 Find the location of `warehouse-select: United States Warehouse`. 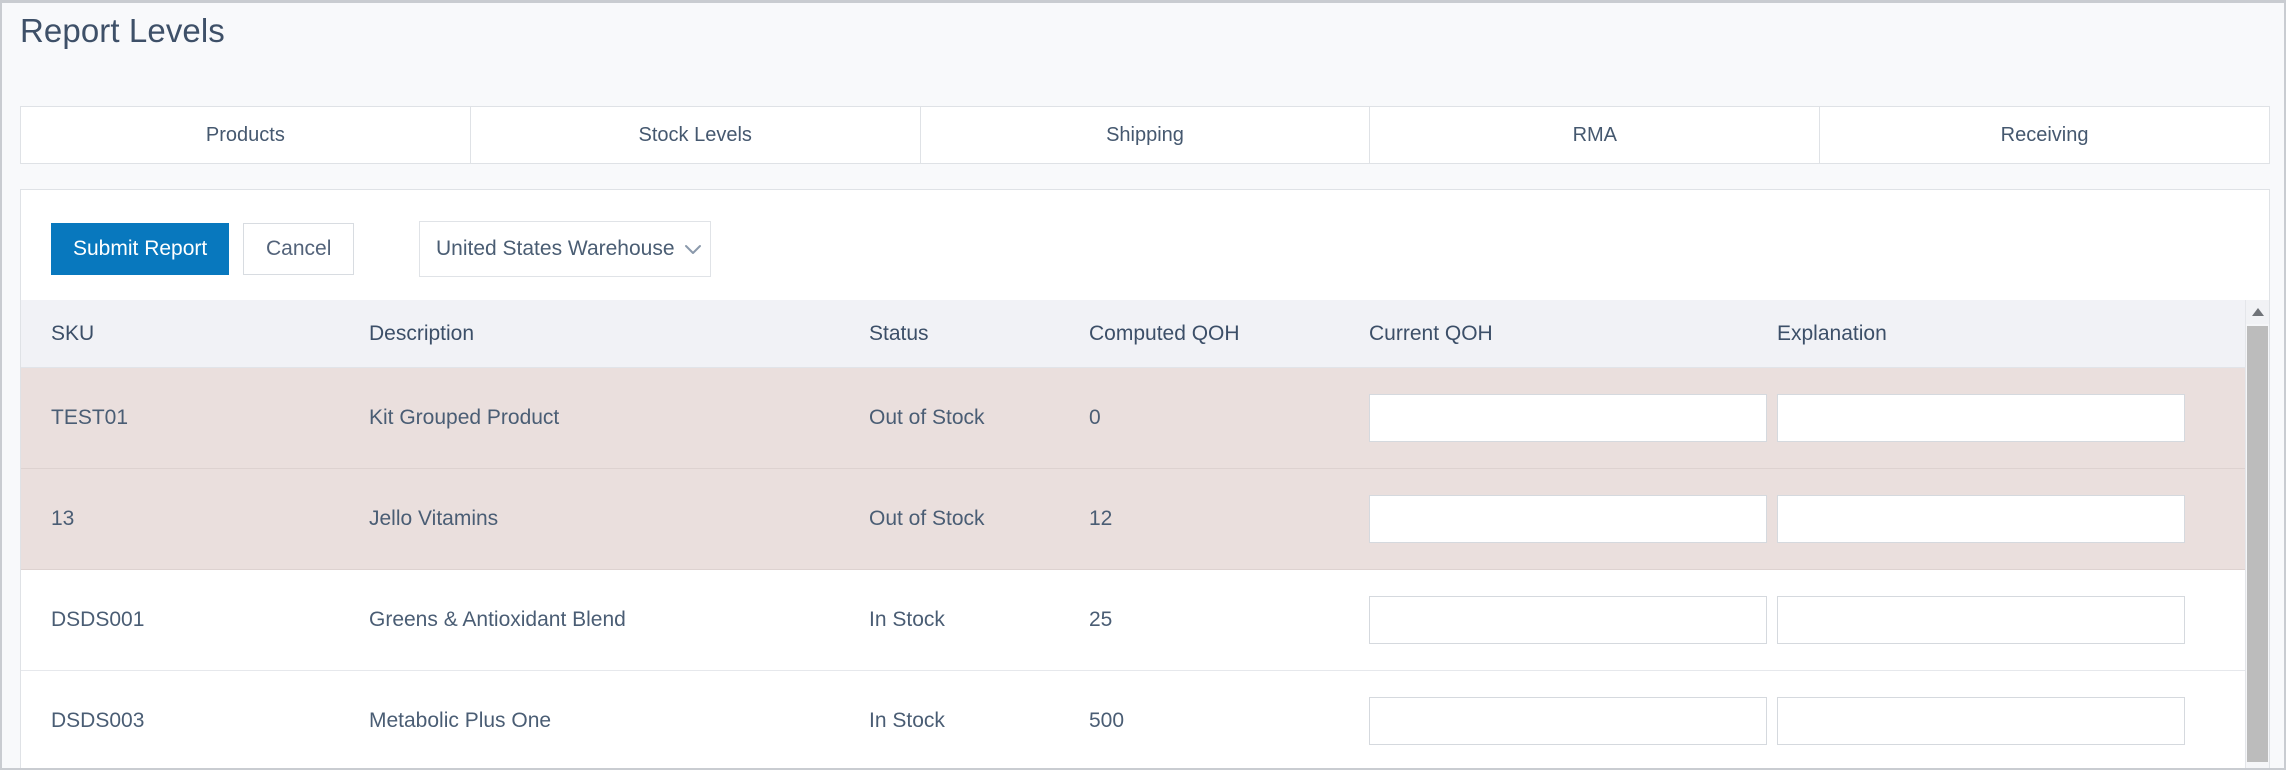

warehouse-select: United States Warehouse is located at coordinates (565, 249).